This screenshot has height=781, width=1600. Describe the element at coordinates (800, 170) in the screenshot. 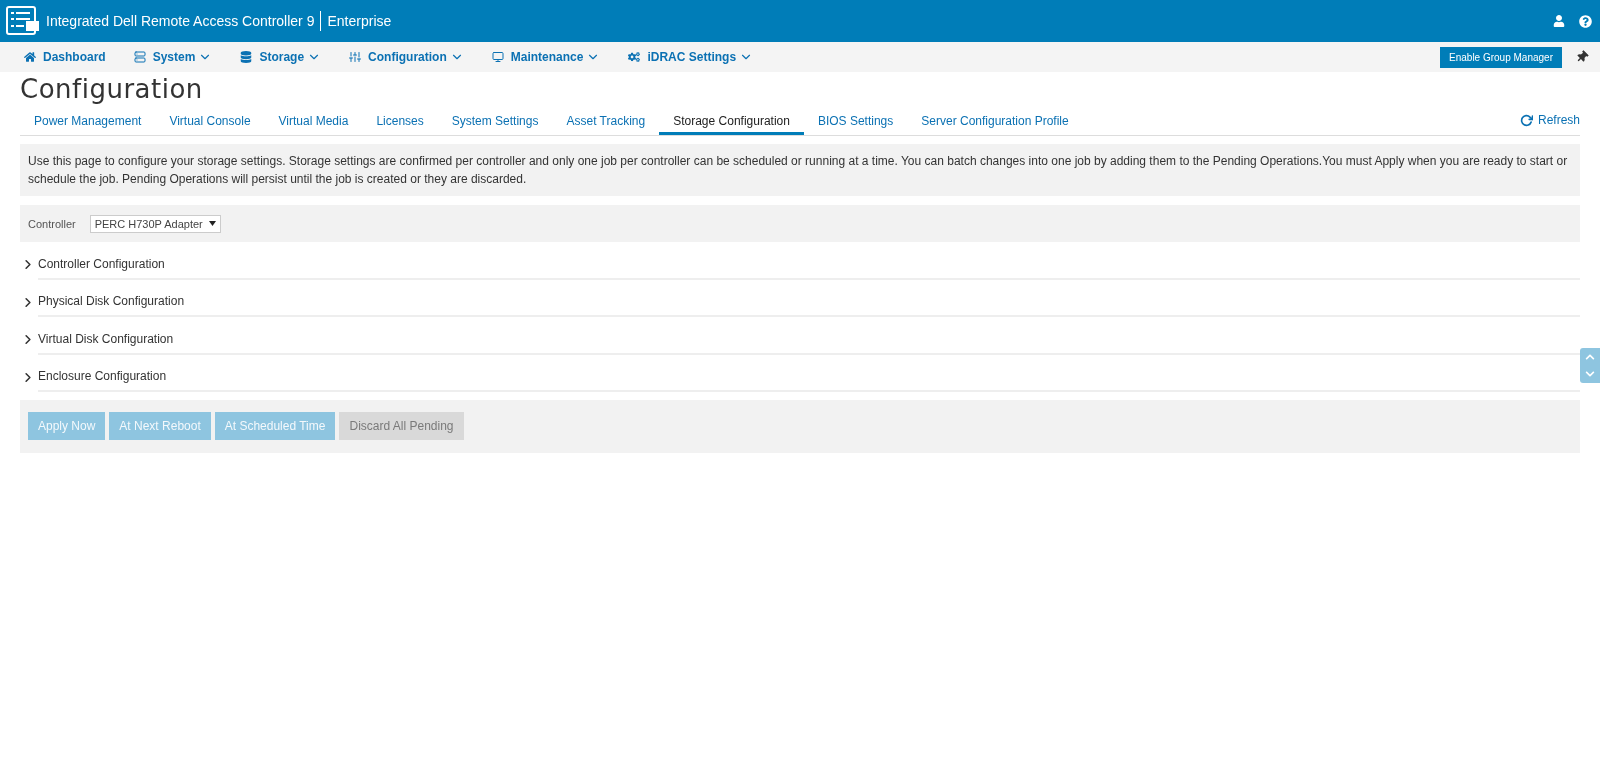

I see `info-text: Use this page to configure your storage settings. Storage settings are confirmed per controller and only one job per controller can be scheduled or running at a time. You can batch changes into one job by adding them to the Pending Operations.You must Apply when you are ready to start or schedule the job. Pending Operations will persist until the job is created or they are discarded.` at that location.